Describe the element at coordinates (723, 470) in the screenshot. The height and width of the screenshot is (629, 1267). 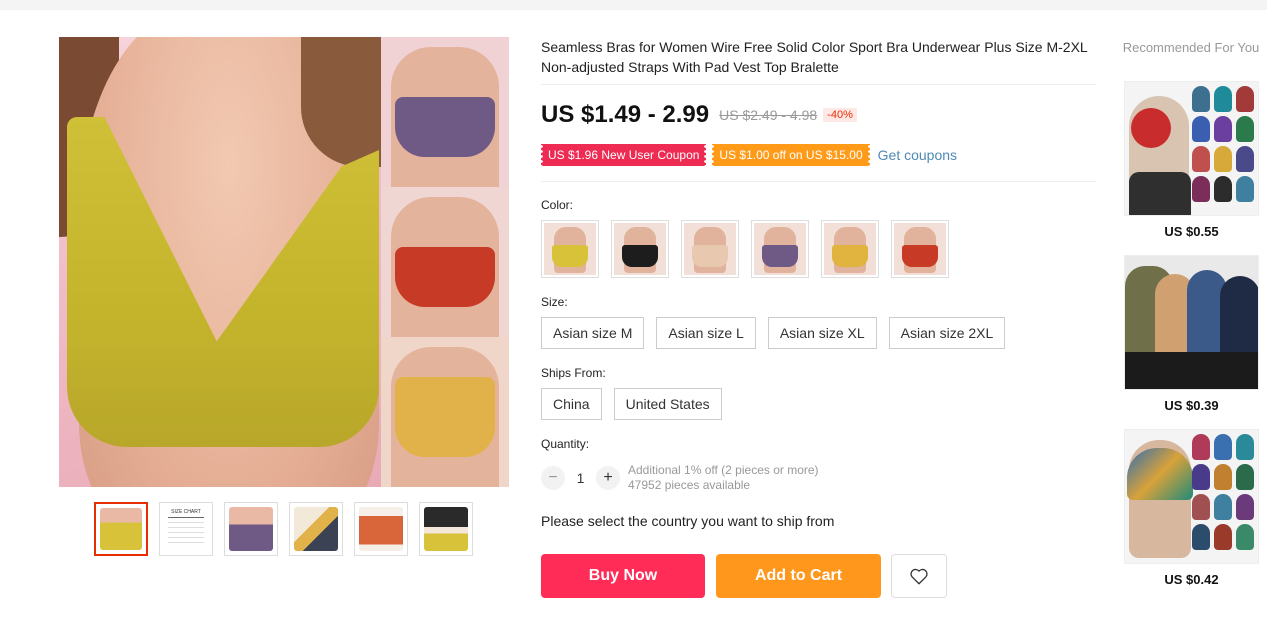
I see `bulk-discount-note: Additional 1% off (2 pieces or more)` at that location.